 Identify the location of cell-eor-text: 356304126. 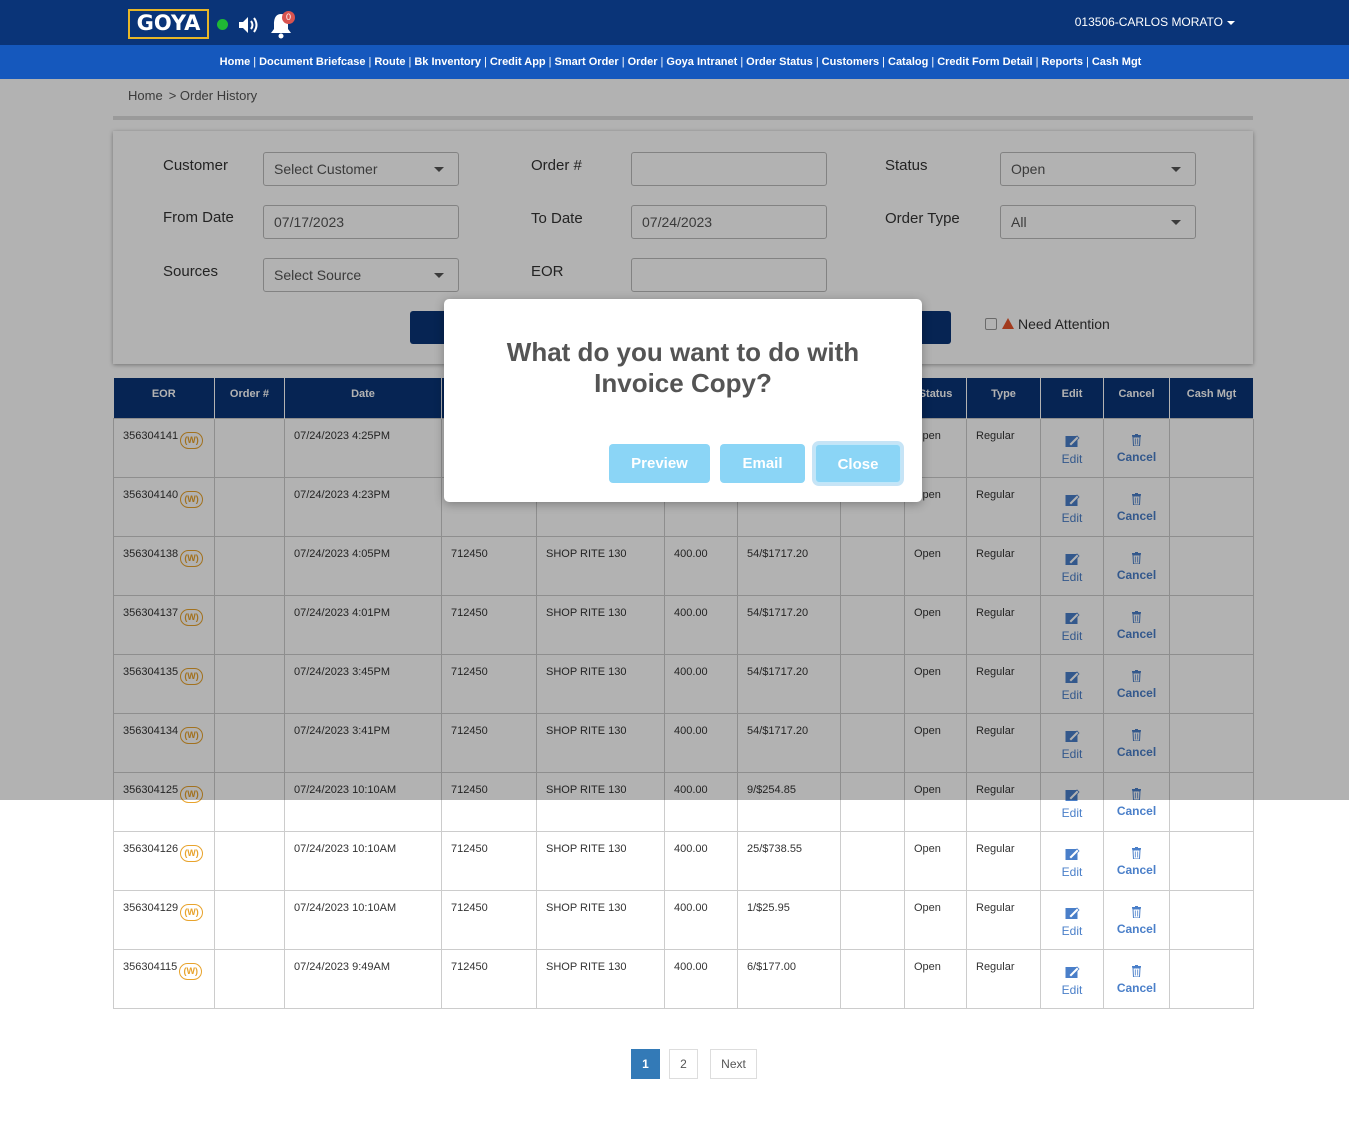
(150, 849).